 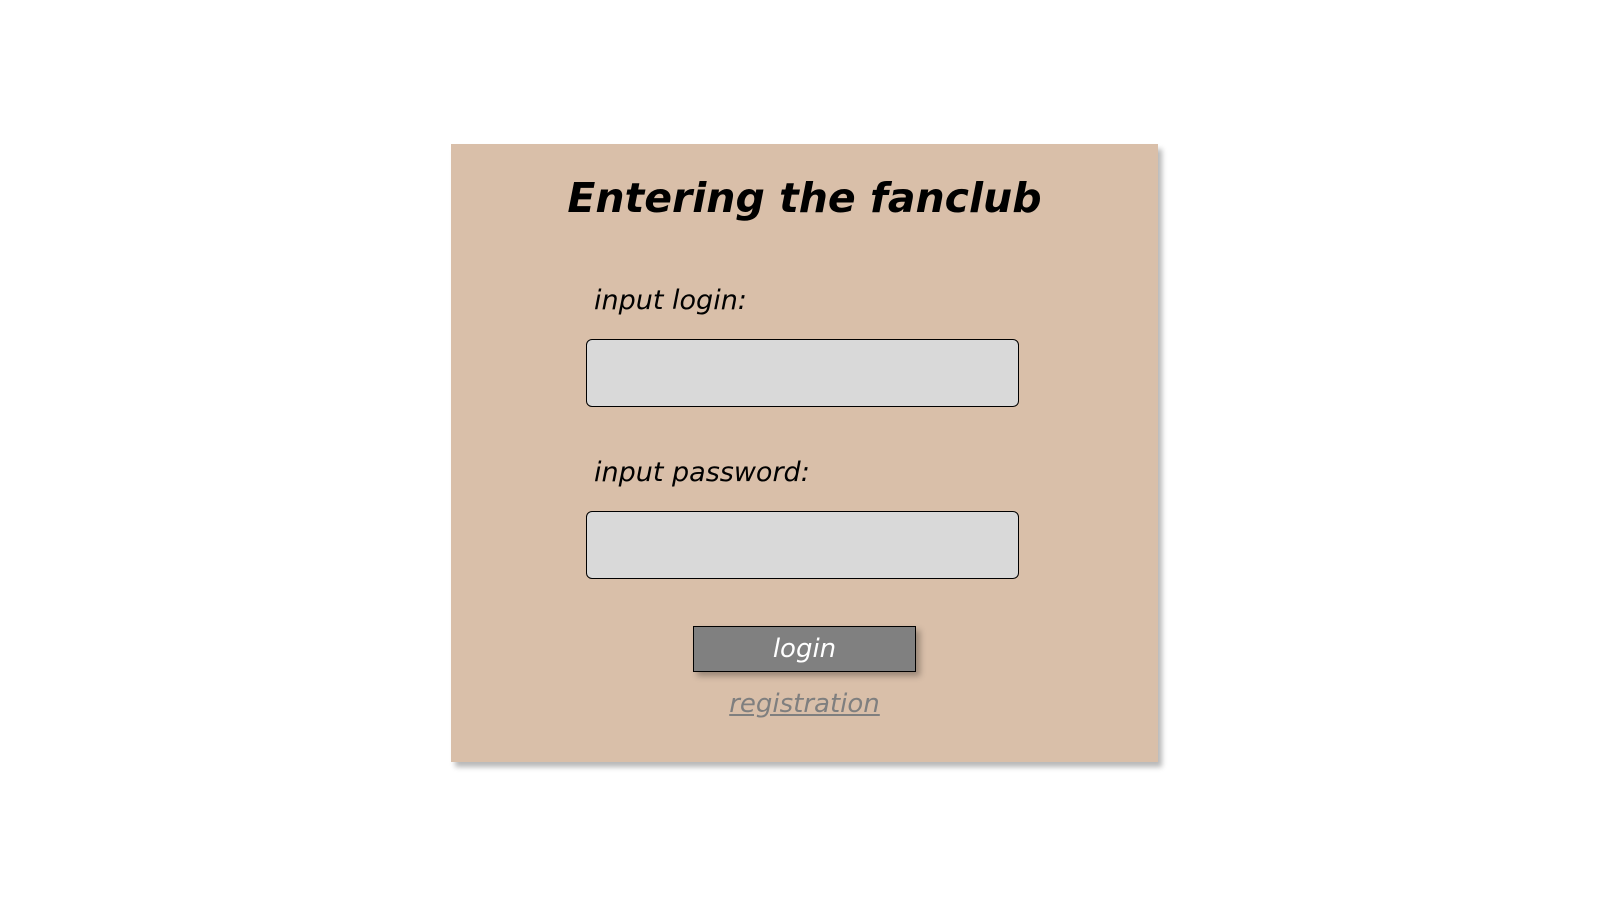 I want to click on password-label: input password:, so click(x=702, y=472).